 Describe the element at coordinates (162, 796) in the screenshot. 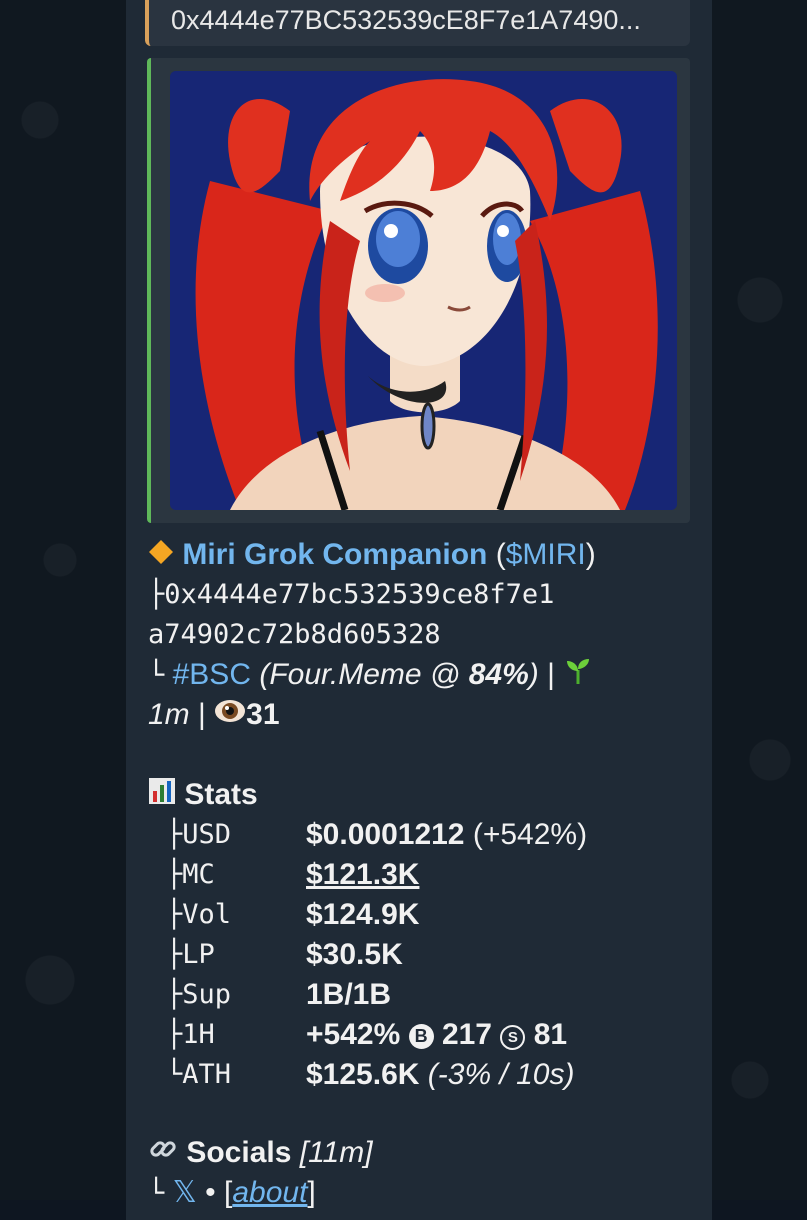

I see `bar-chart-icon` at that location.